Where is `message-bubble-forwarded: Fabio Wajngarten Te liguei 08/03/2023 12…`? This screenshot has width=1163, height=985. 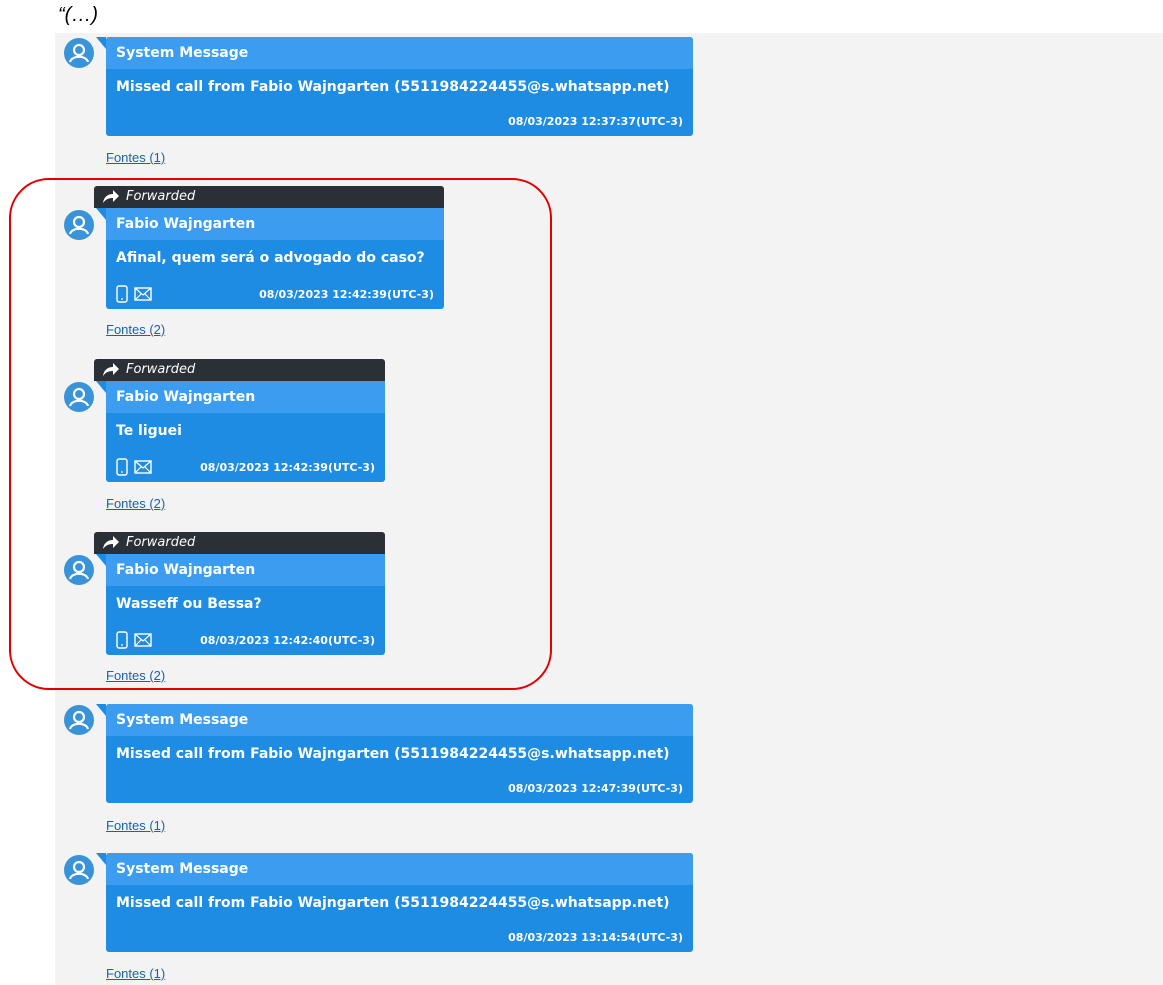
message-bubble-forwarded: Fabio Wajngarten Te liguei 08/03/2023 12… is located at coordinates (240, 431).